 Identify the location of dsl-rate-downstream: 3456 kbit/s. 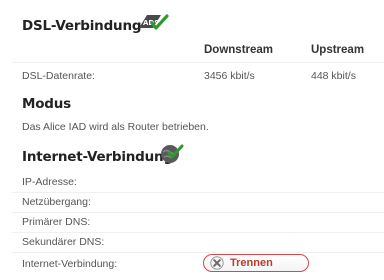
(229, 76).